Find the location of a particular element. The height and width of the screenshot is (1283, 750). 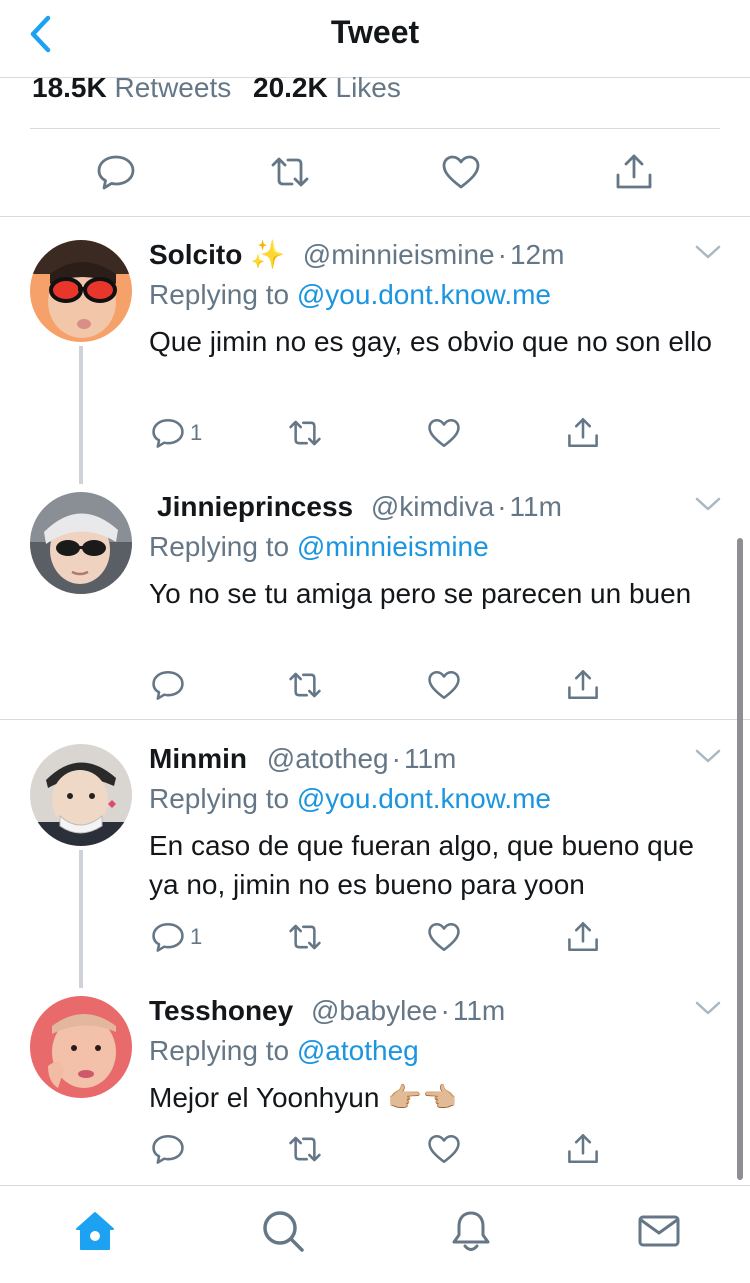

tweet-header: Minmin @atotheg · 11m is located at coordinates (302, 759).